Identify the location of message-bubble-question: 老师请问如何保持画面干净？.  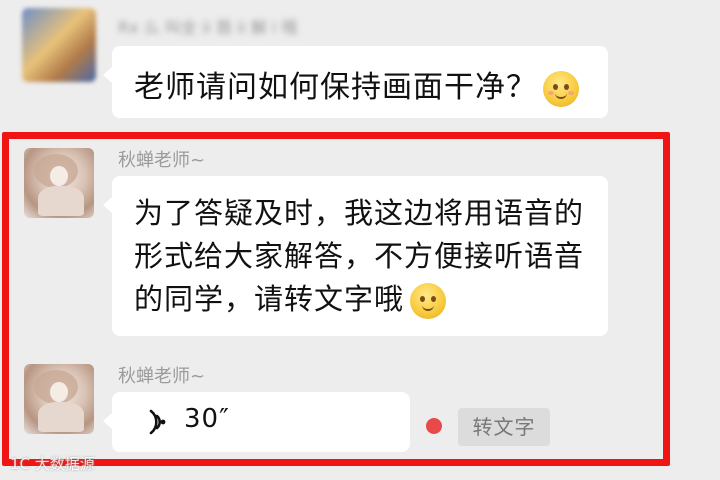
(355, 82).